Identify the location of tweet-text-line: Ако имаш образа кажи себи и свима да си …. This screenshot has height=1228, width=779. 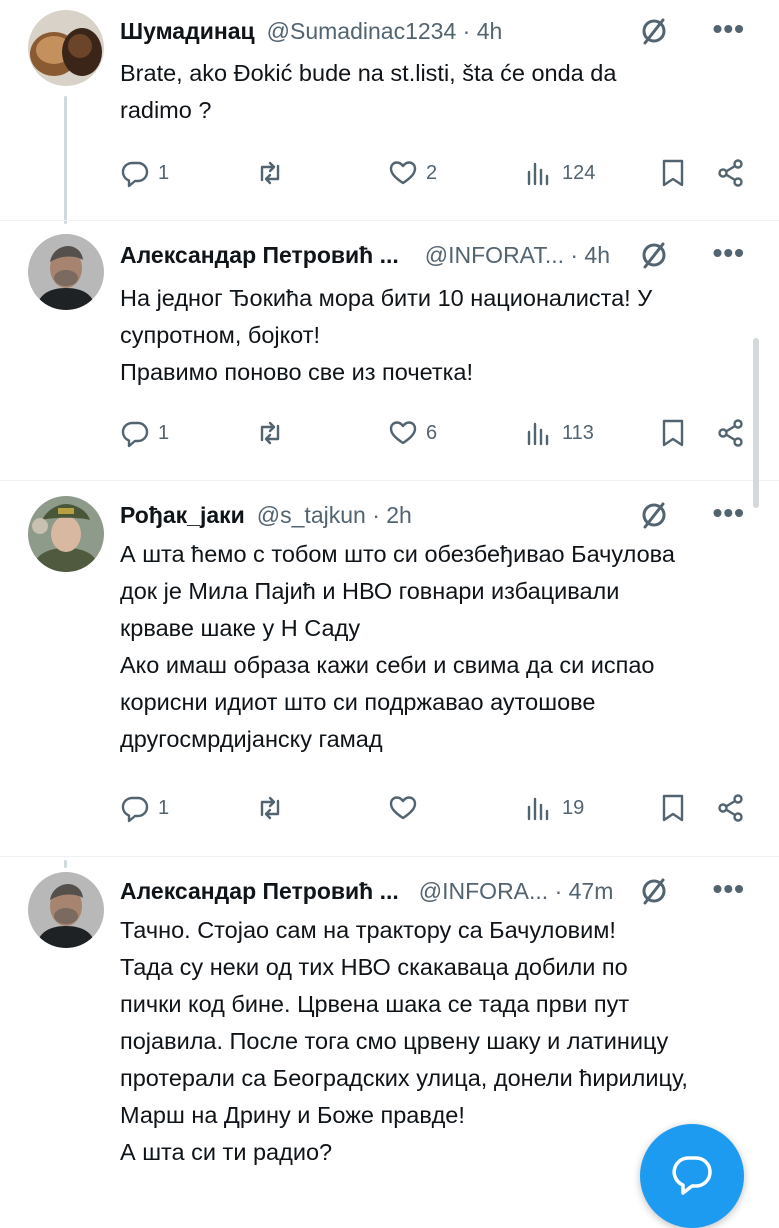
(387, 665).